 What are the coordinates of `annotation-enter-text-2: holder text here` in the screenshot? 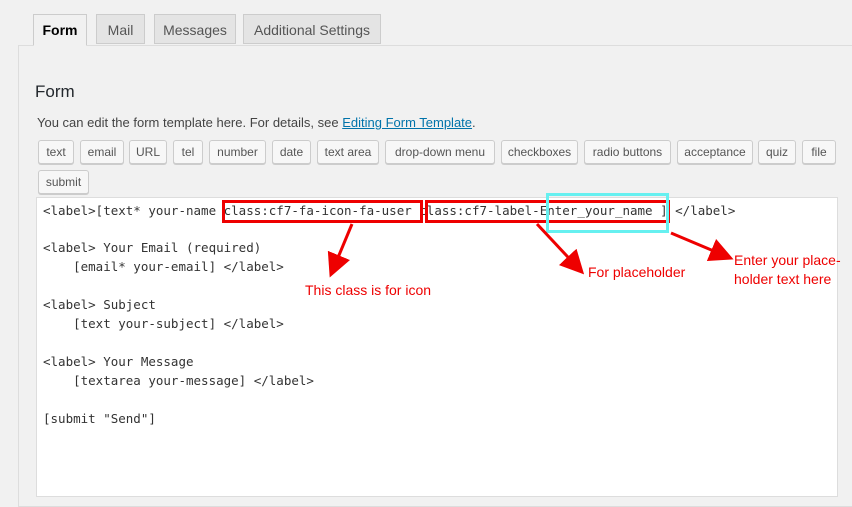 It's located at (783, 279).